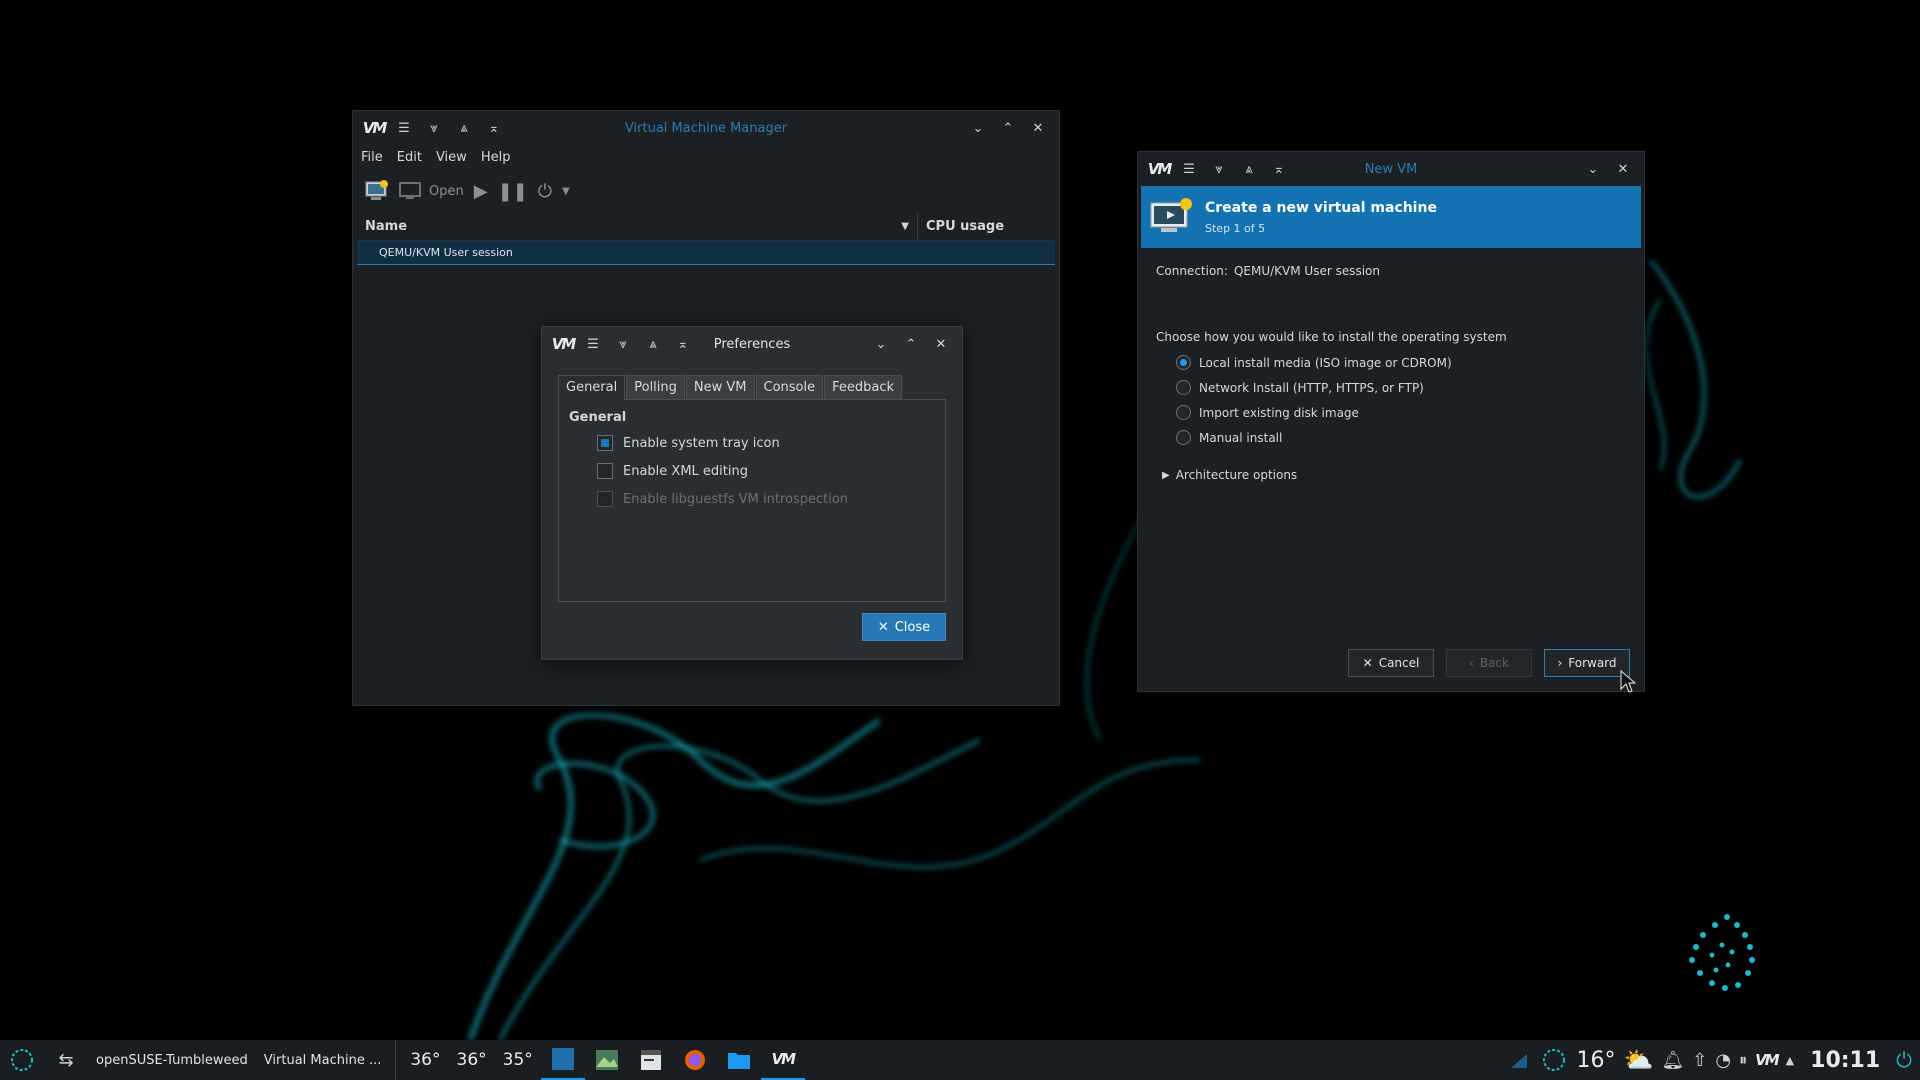 This screenshot has width=1920, height=1080. I want to click on menu-view: View, so click(451, 157).